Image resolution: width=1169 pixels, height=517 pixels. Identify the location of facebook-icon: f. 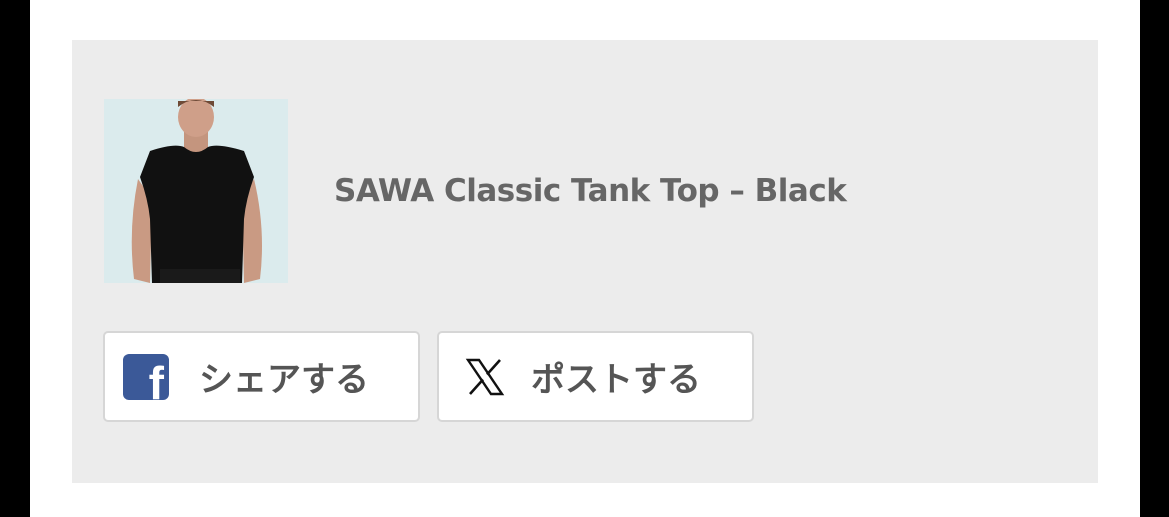
(146, 376).